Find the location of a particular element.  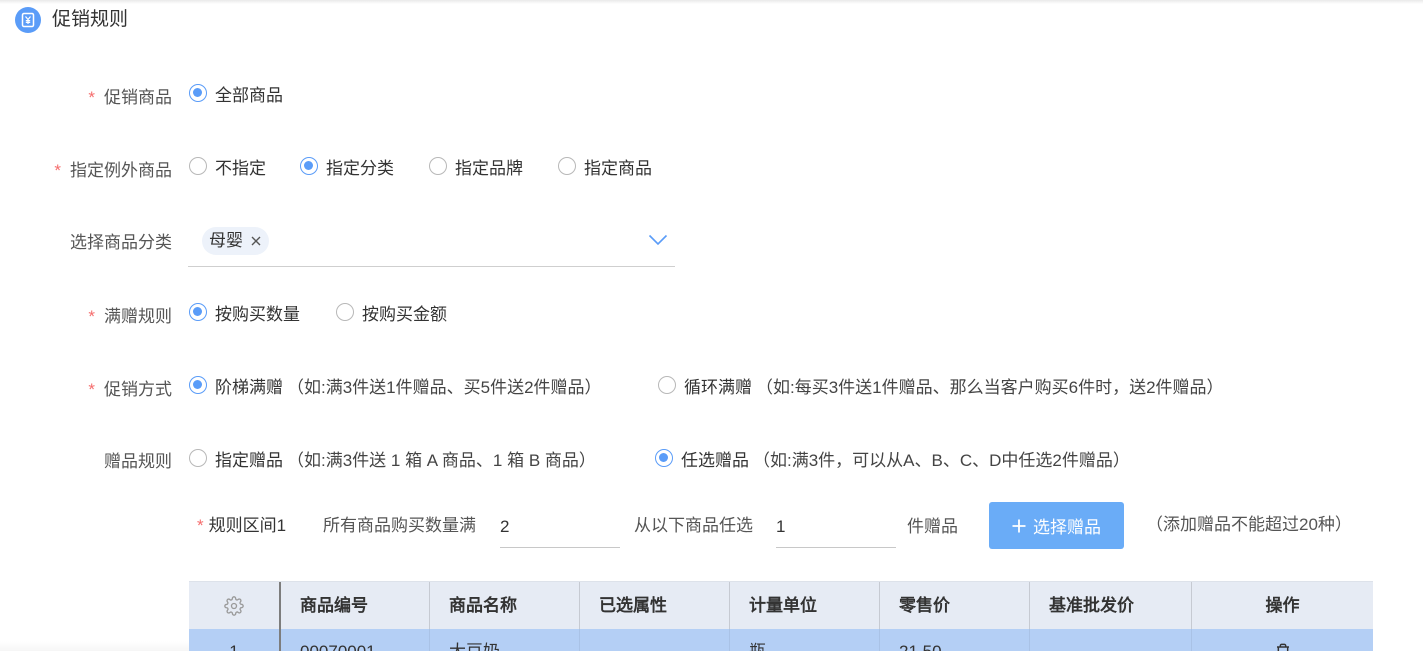

exception-goods-label: * 指定例外商品 is located at coordinates (86, 171).